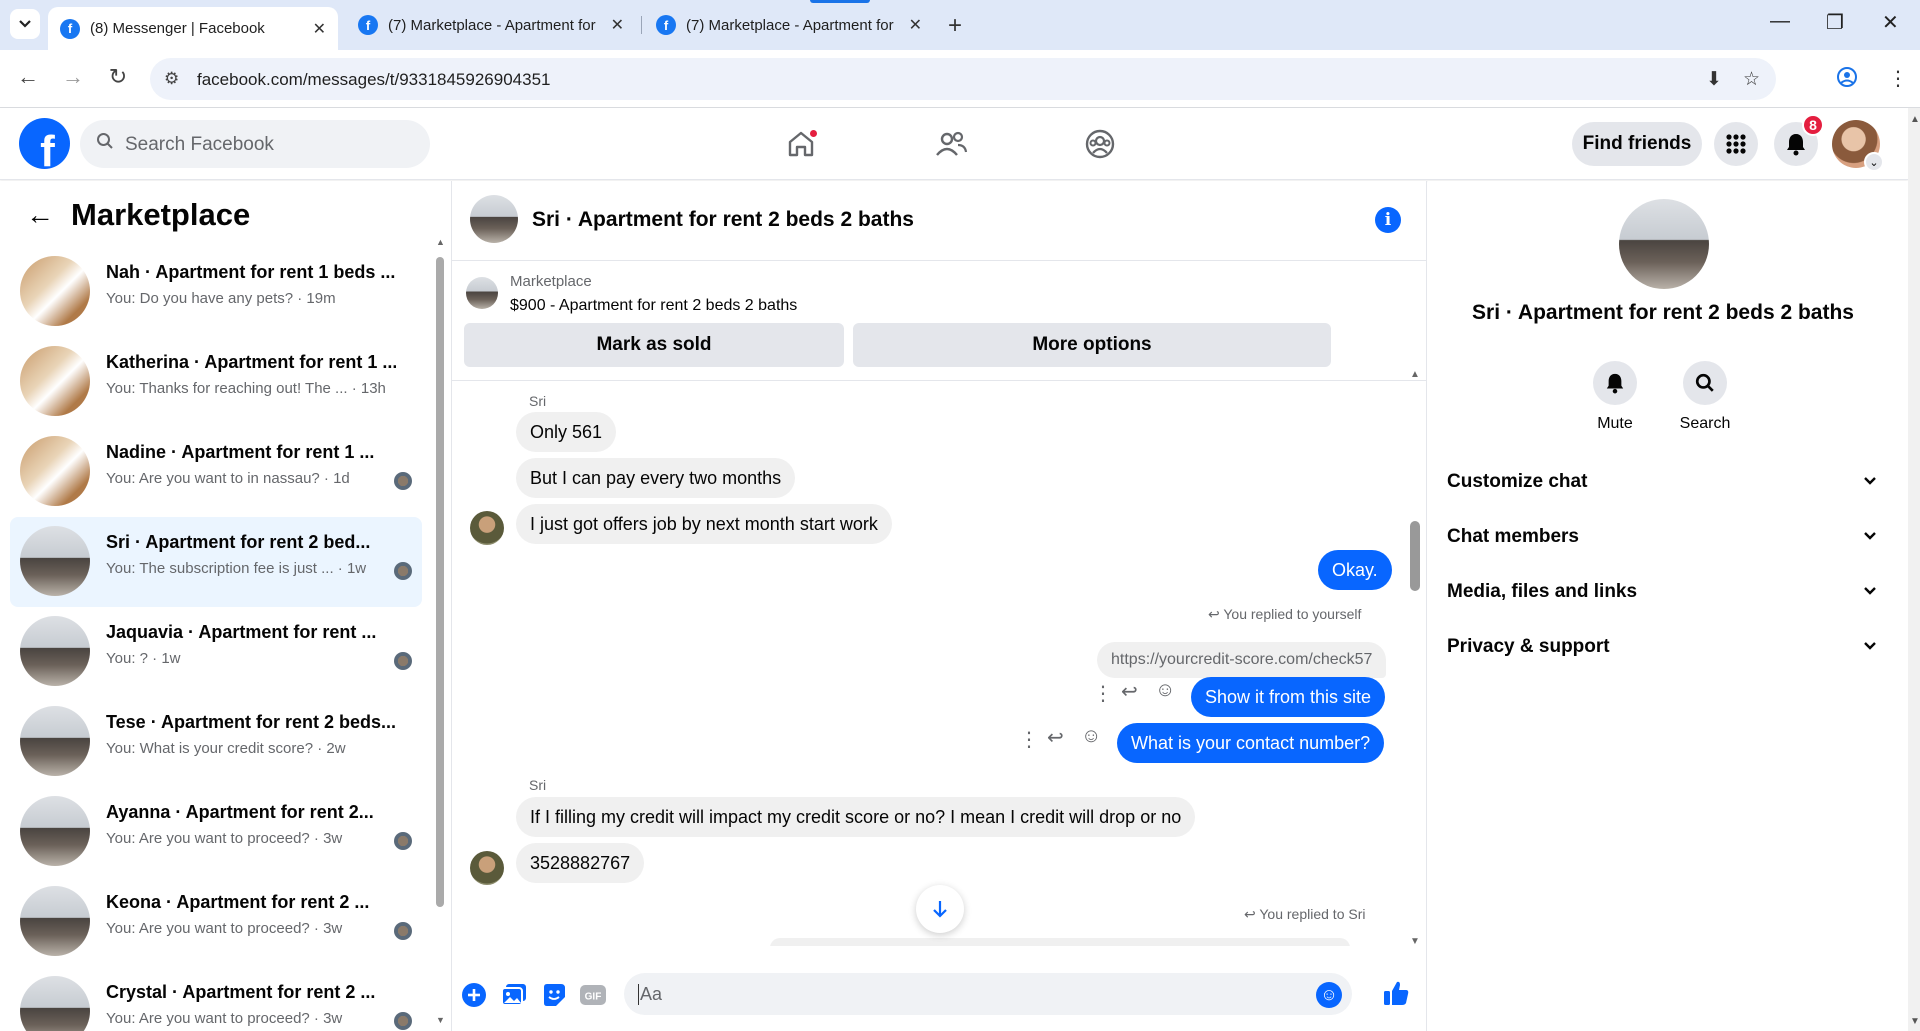  What do you see at coordinates (656, 478) in the screenshot?
I see `message-bubble-incoming: But I can pay every two months` at bounding box center [656, 478].